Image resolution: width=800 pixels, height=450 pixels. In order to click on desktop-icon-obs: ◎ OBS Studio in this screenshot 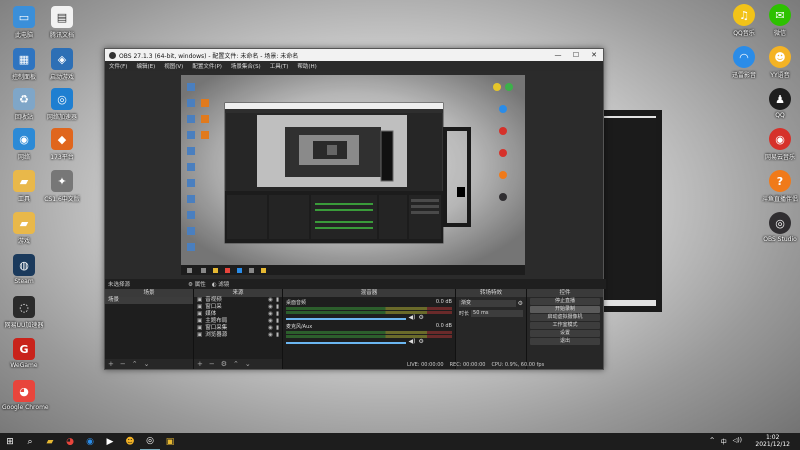, I will do `click(779, 227)`.